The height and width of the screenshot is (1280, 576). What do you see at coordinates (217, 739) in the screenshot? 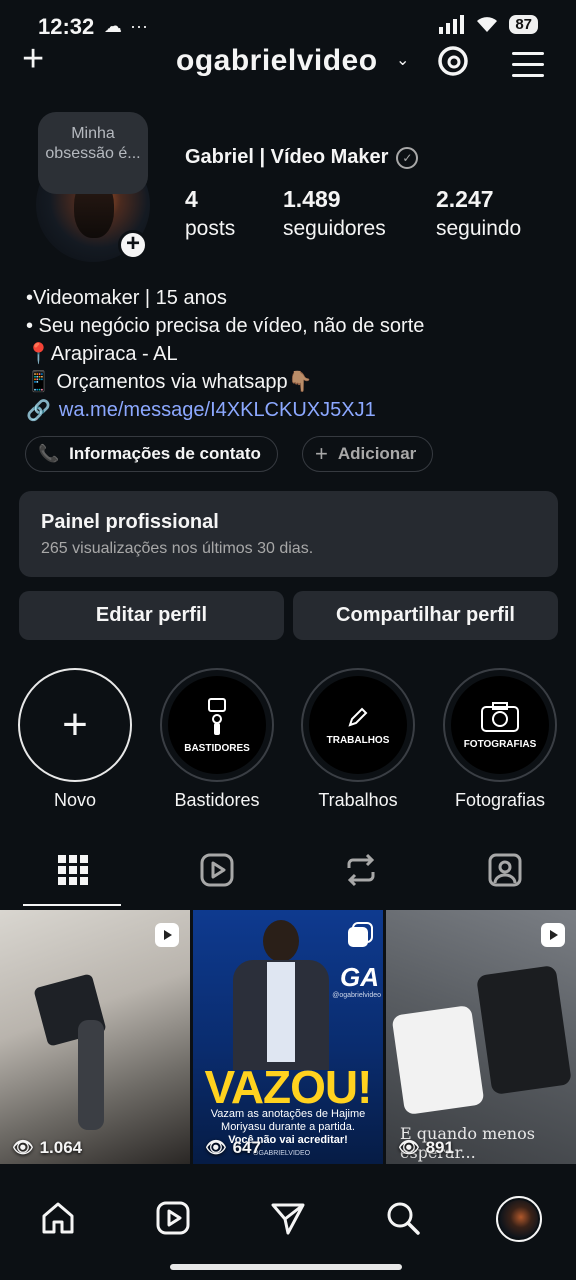
I see `highlight-bastidores: BASTIDORES Bastidores` at bounding box center [217, 739].